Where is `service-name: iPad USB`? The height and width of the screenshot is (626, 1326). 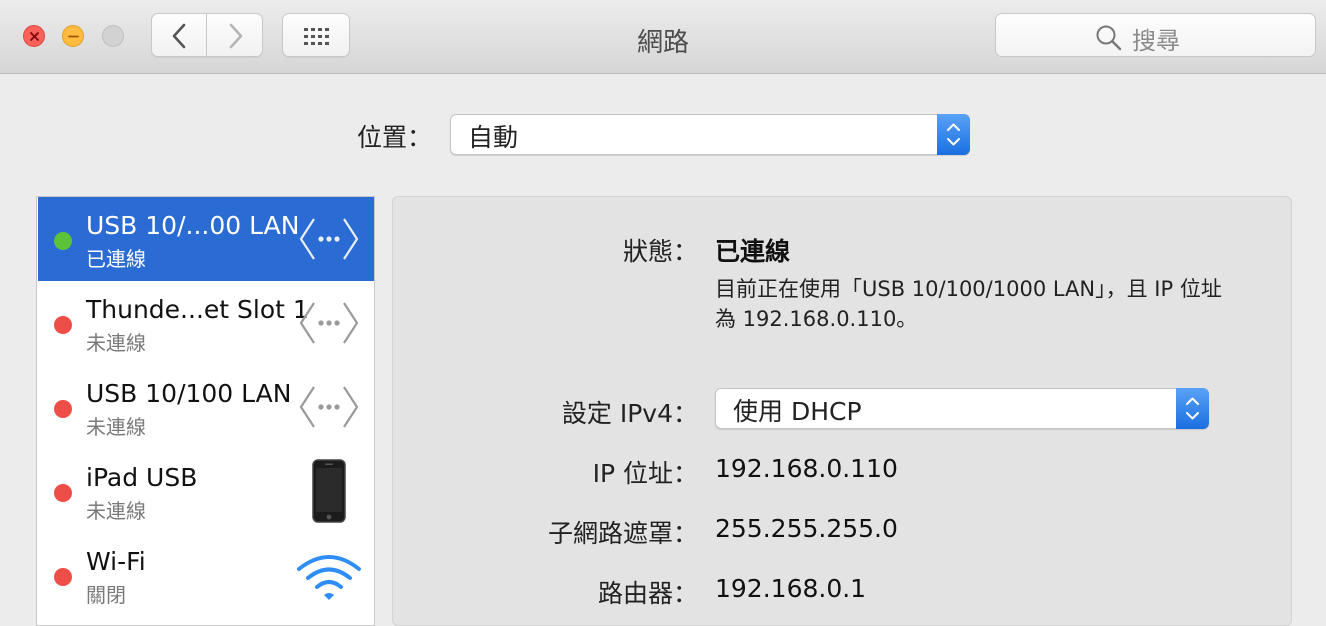 service-name: iPad USB is located at coordinates (142, 477).